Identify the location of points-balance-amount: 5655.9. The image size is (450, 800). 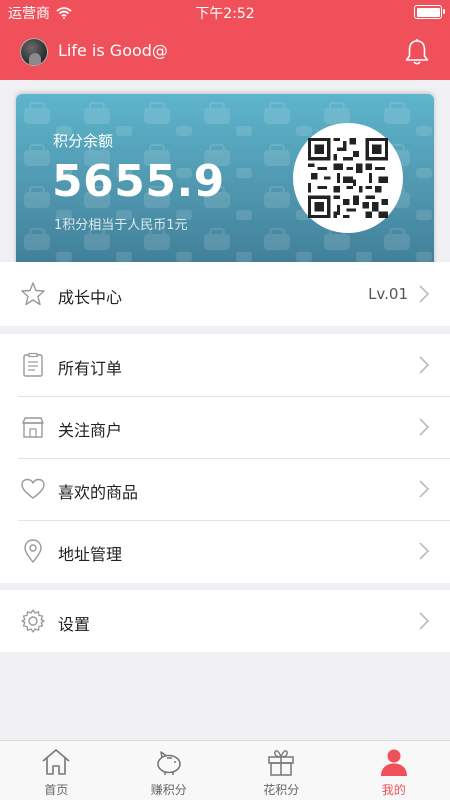
(138, 181).